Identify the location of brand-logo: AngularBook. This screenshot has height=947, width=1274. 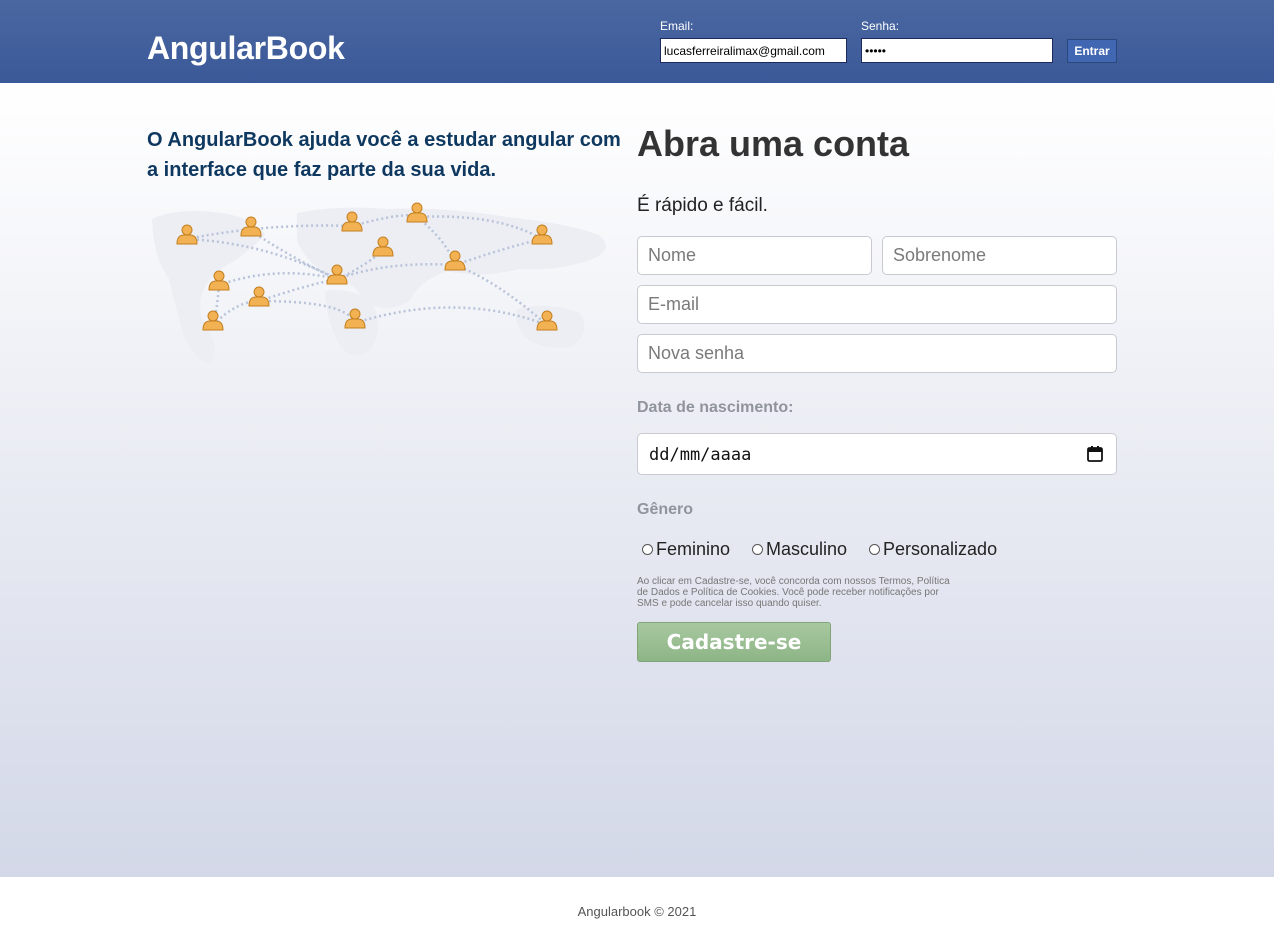
(246, 48).